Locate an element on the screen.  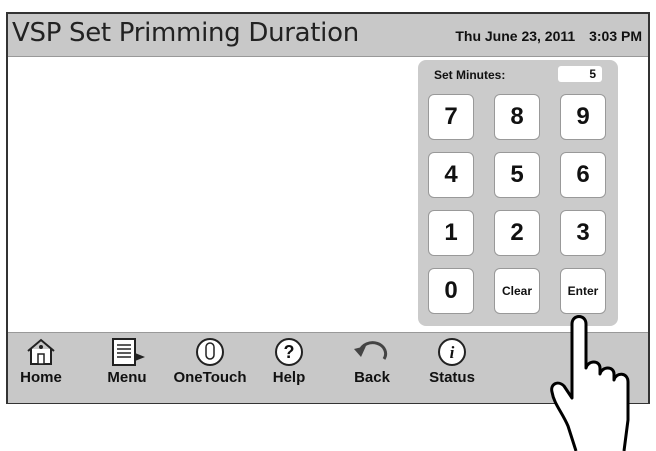
set-minutes-value: 5 is located at coordinates (580, 74).